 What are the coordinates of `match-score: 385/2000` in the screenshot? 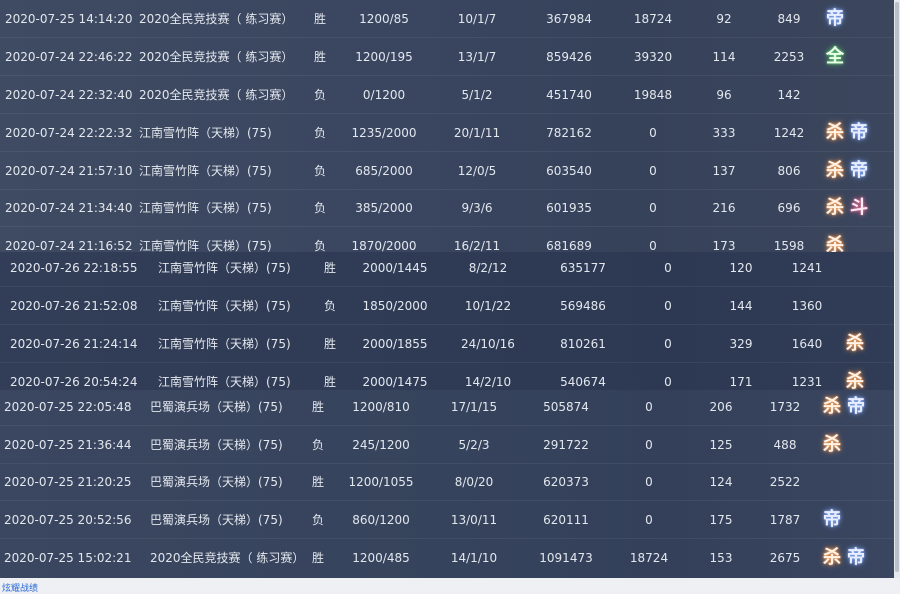 It's located at (384, 208).